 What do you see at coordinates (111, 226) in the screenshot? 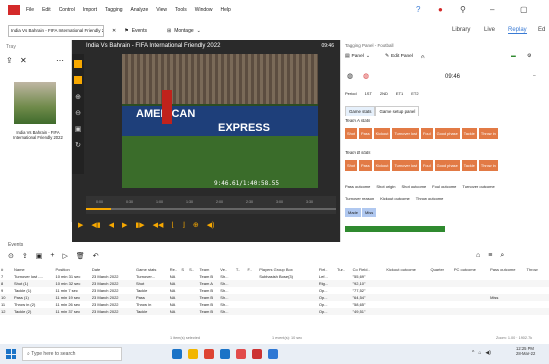
I see `step-back-icon: ◀` at bounding box center [111, 226].